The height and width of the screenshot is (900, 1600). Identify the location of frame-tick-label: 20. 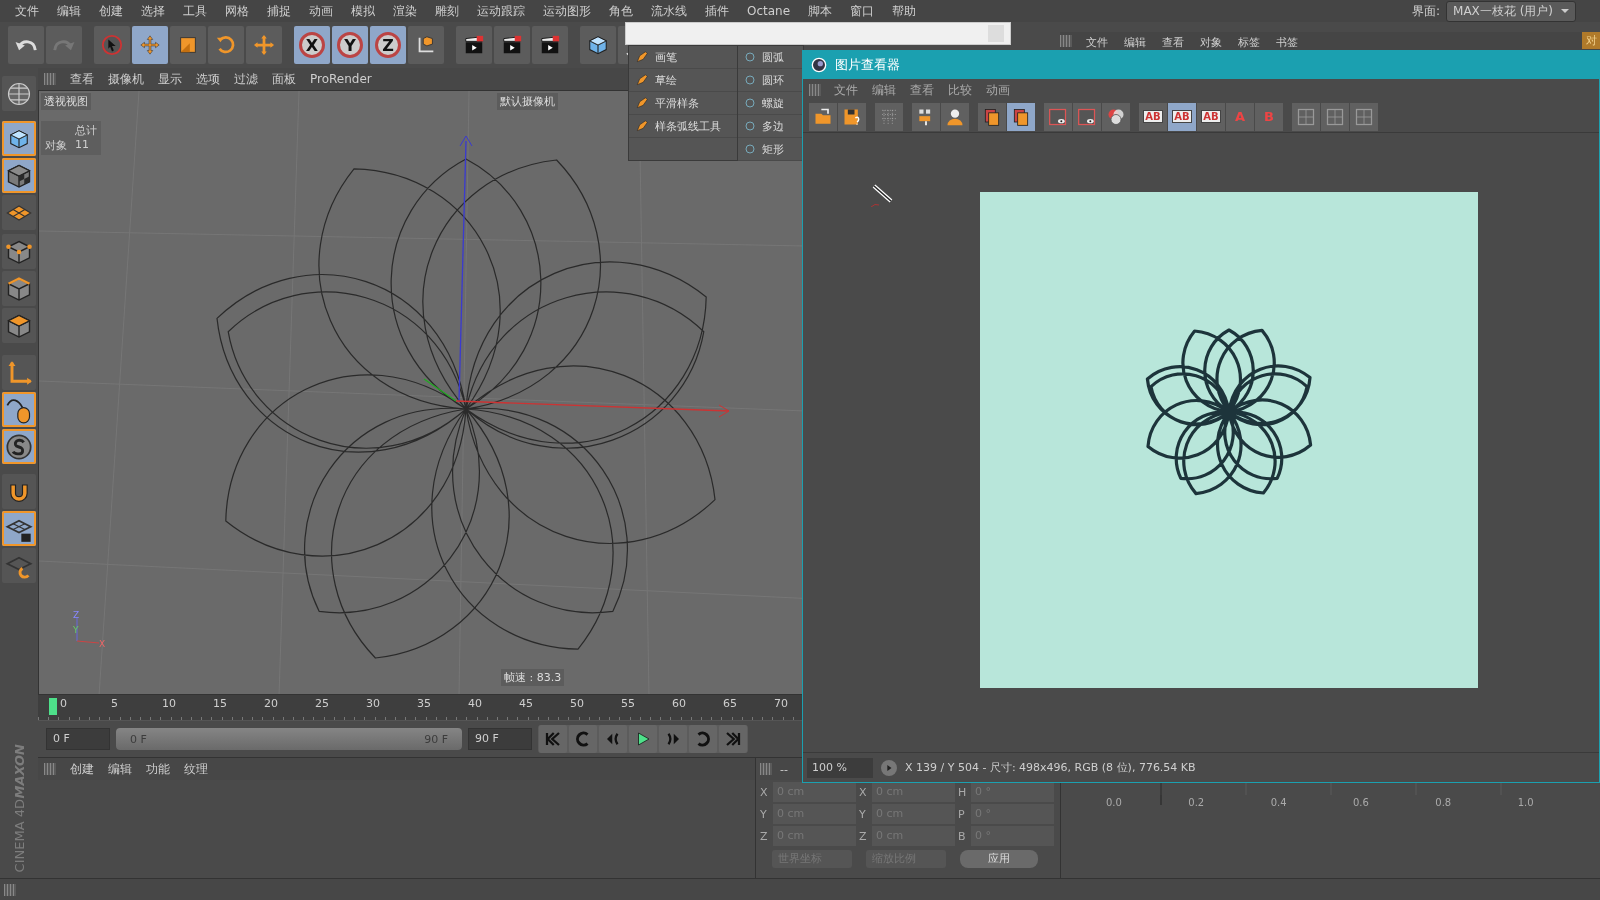
(271, 703).